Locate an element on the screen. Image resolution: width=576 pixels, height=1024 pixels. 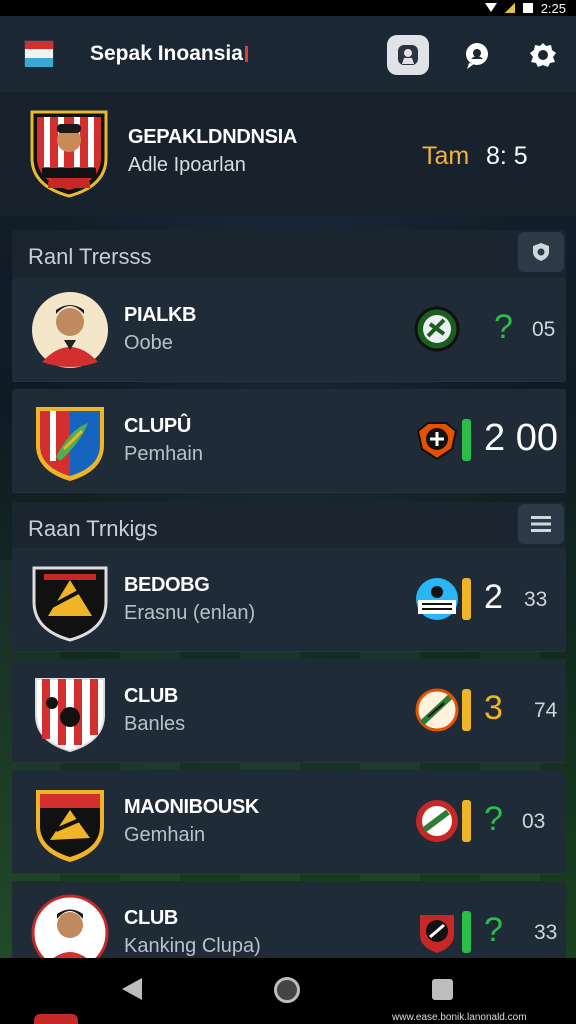
menu-icon is located at coordinates (541, 524).